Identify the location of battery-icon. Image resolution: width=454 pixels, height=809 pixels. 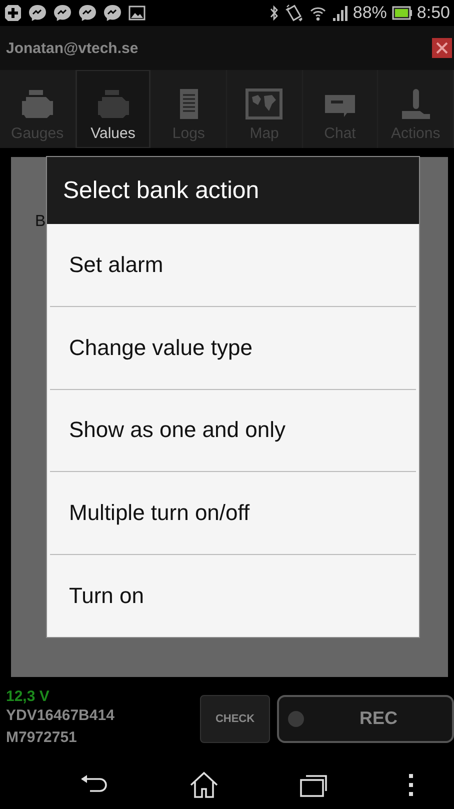
(402, 13).